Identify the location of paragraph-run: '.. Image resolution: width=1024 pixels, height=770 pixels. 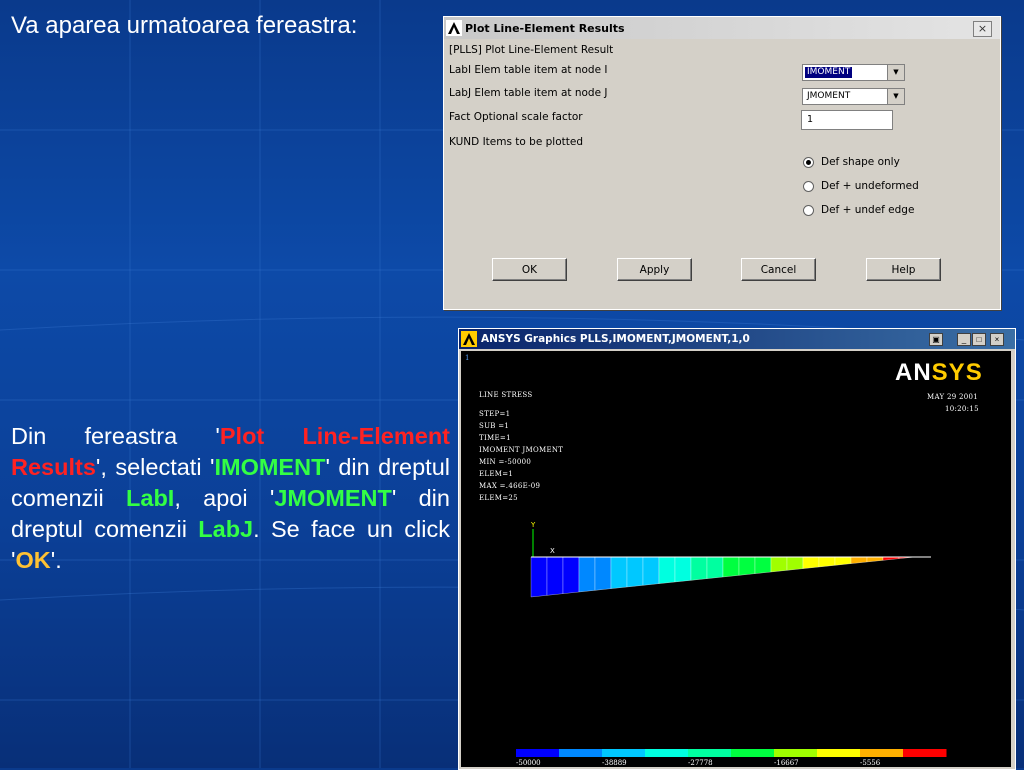
(56, 560).